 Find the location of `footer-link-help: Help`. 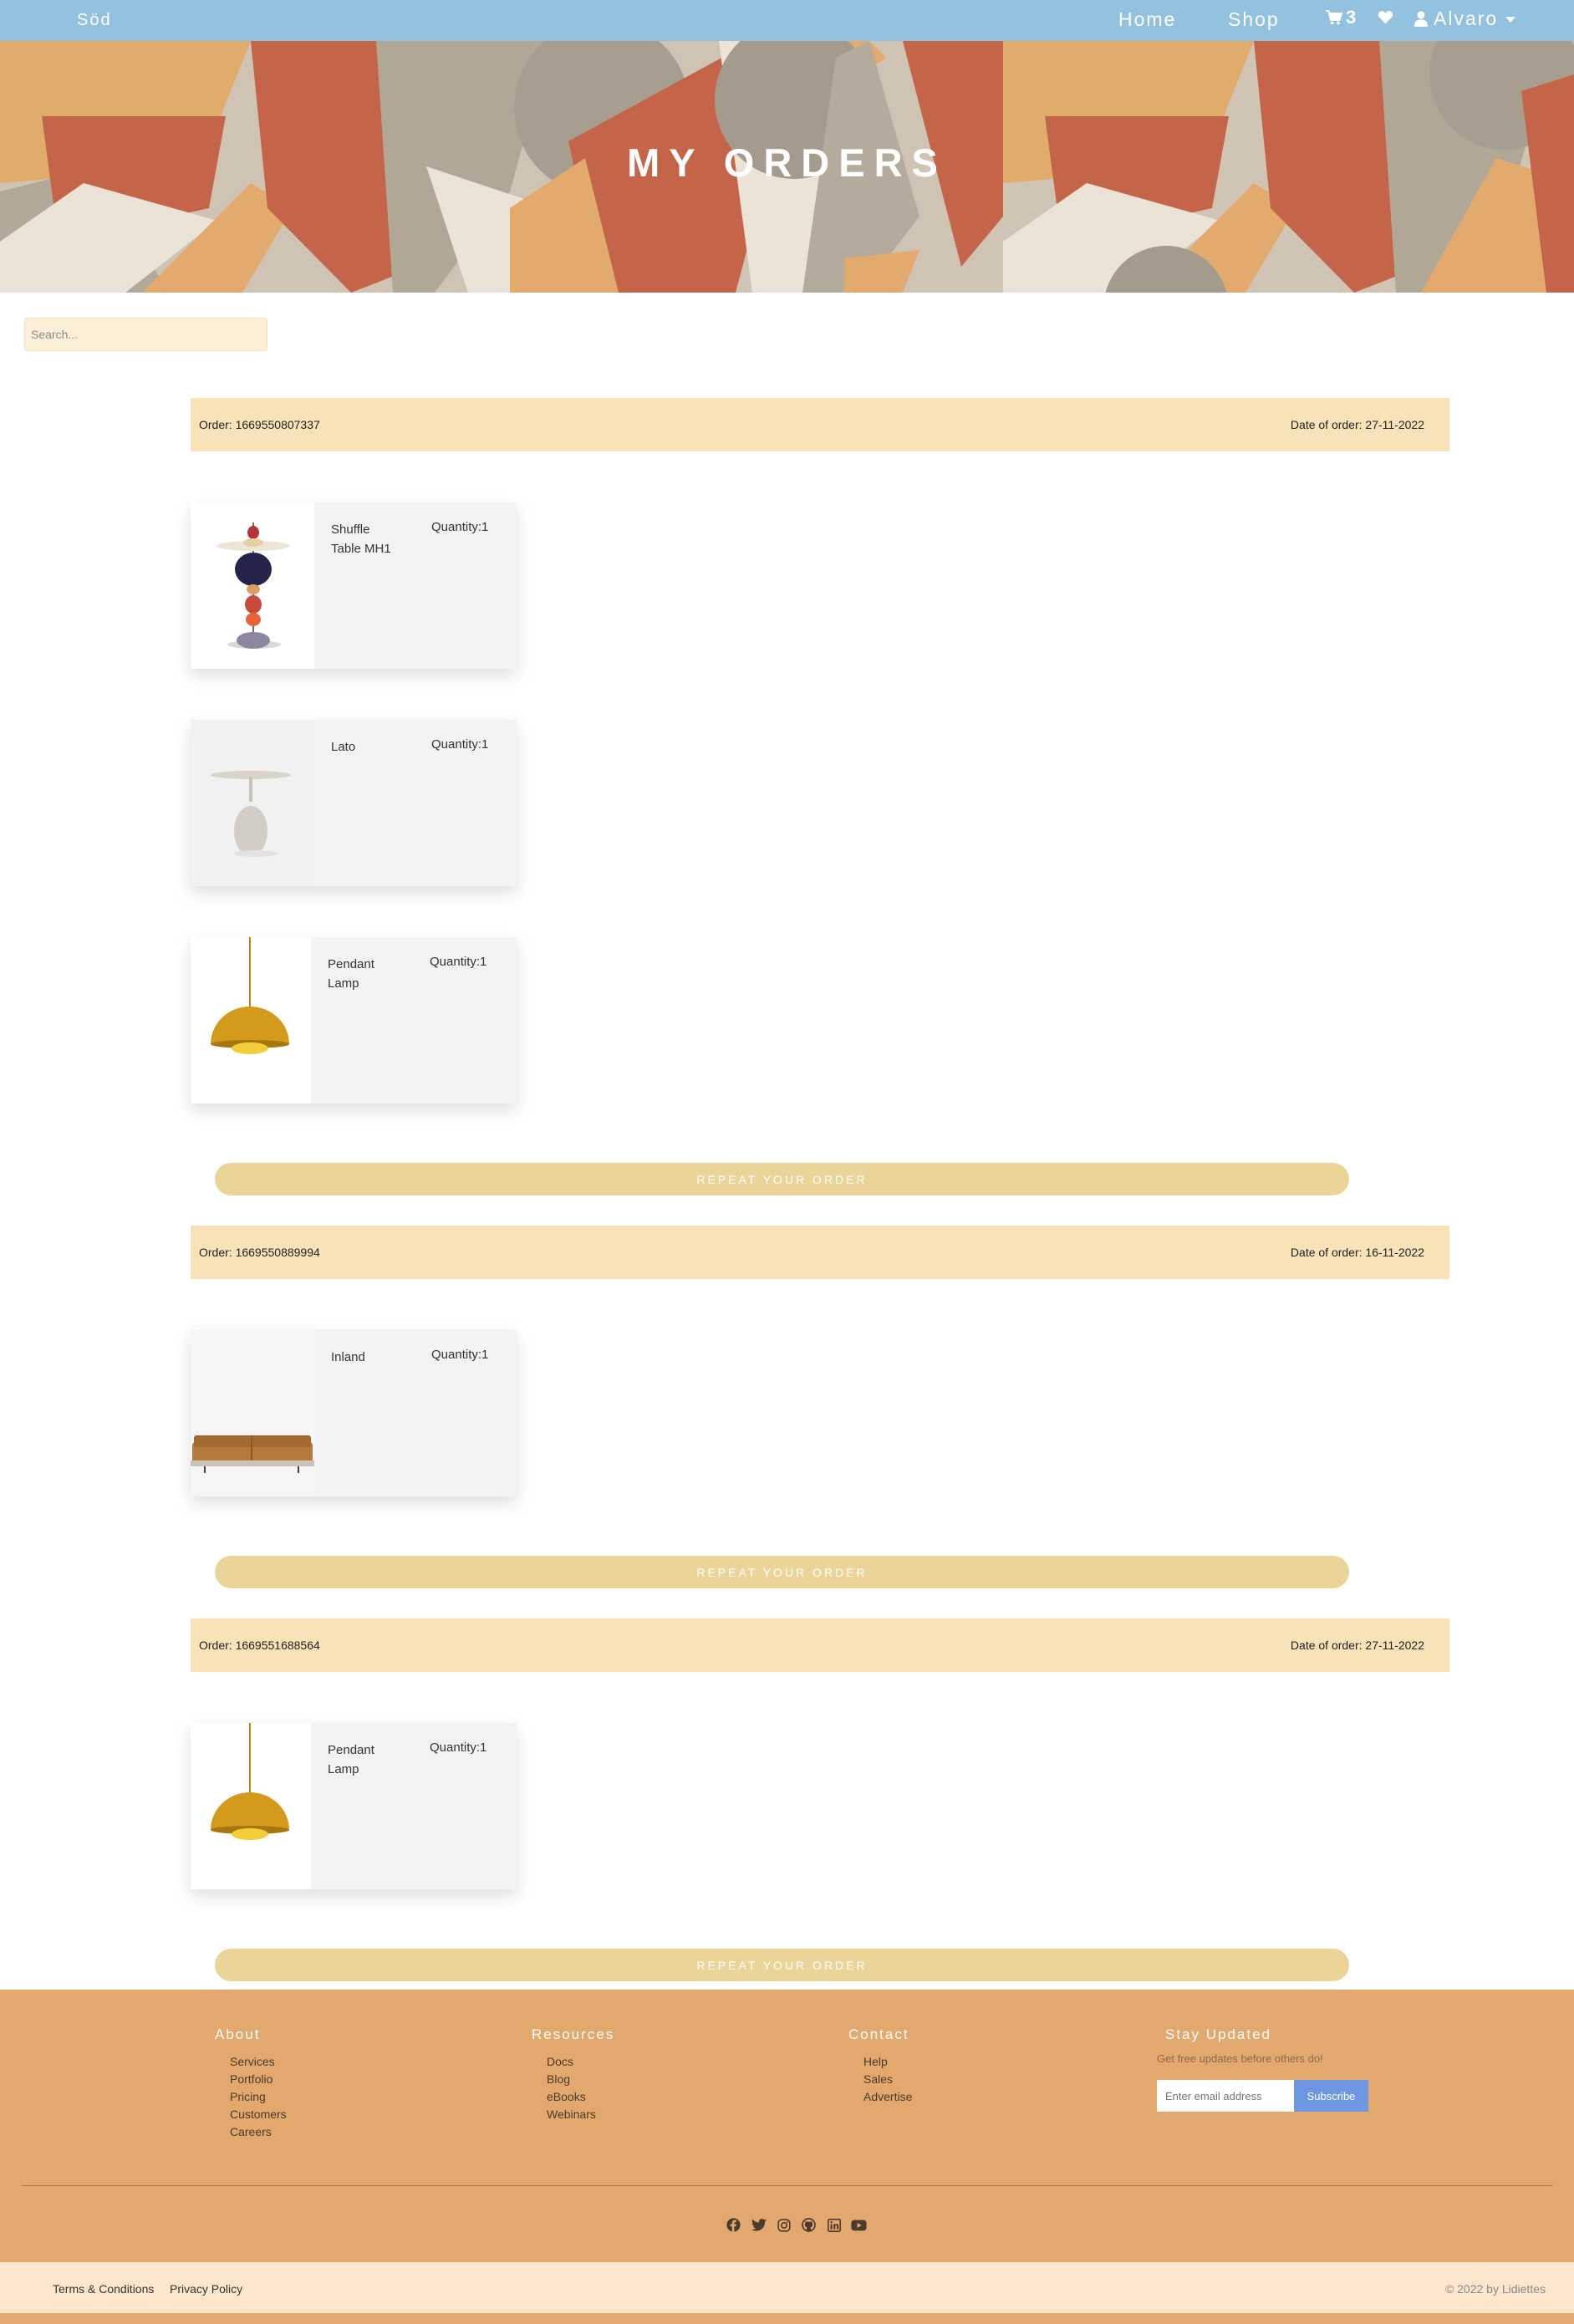

footer-link-help: Help is located at coordinates (888, 2062).